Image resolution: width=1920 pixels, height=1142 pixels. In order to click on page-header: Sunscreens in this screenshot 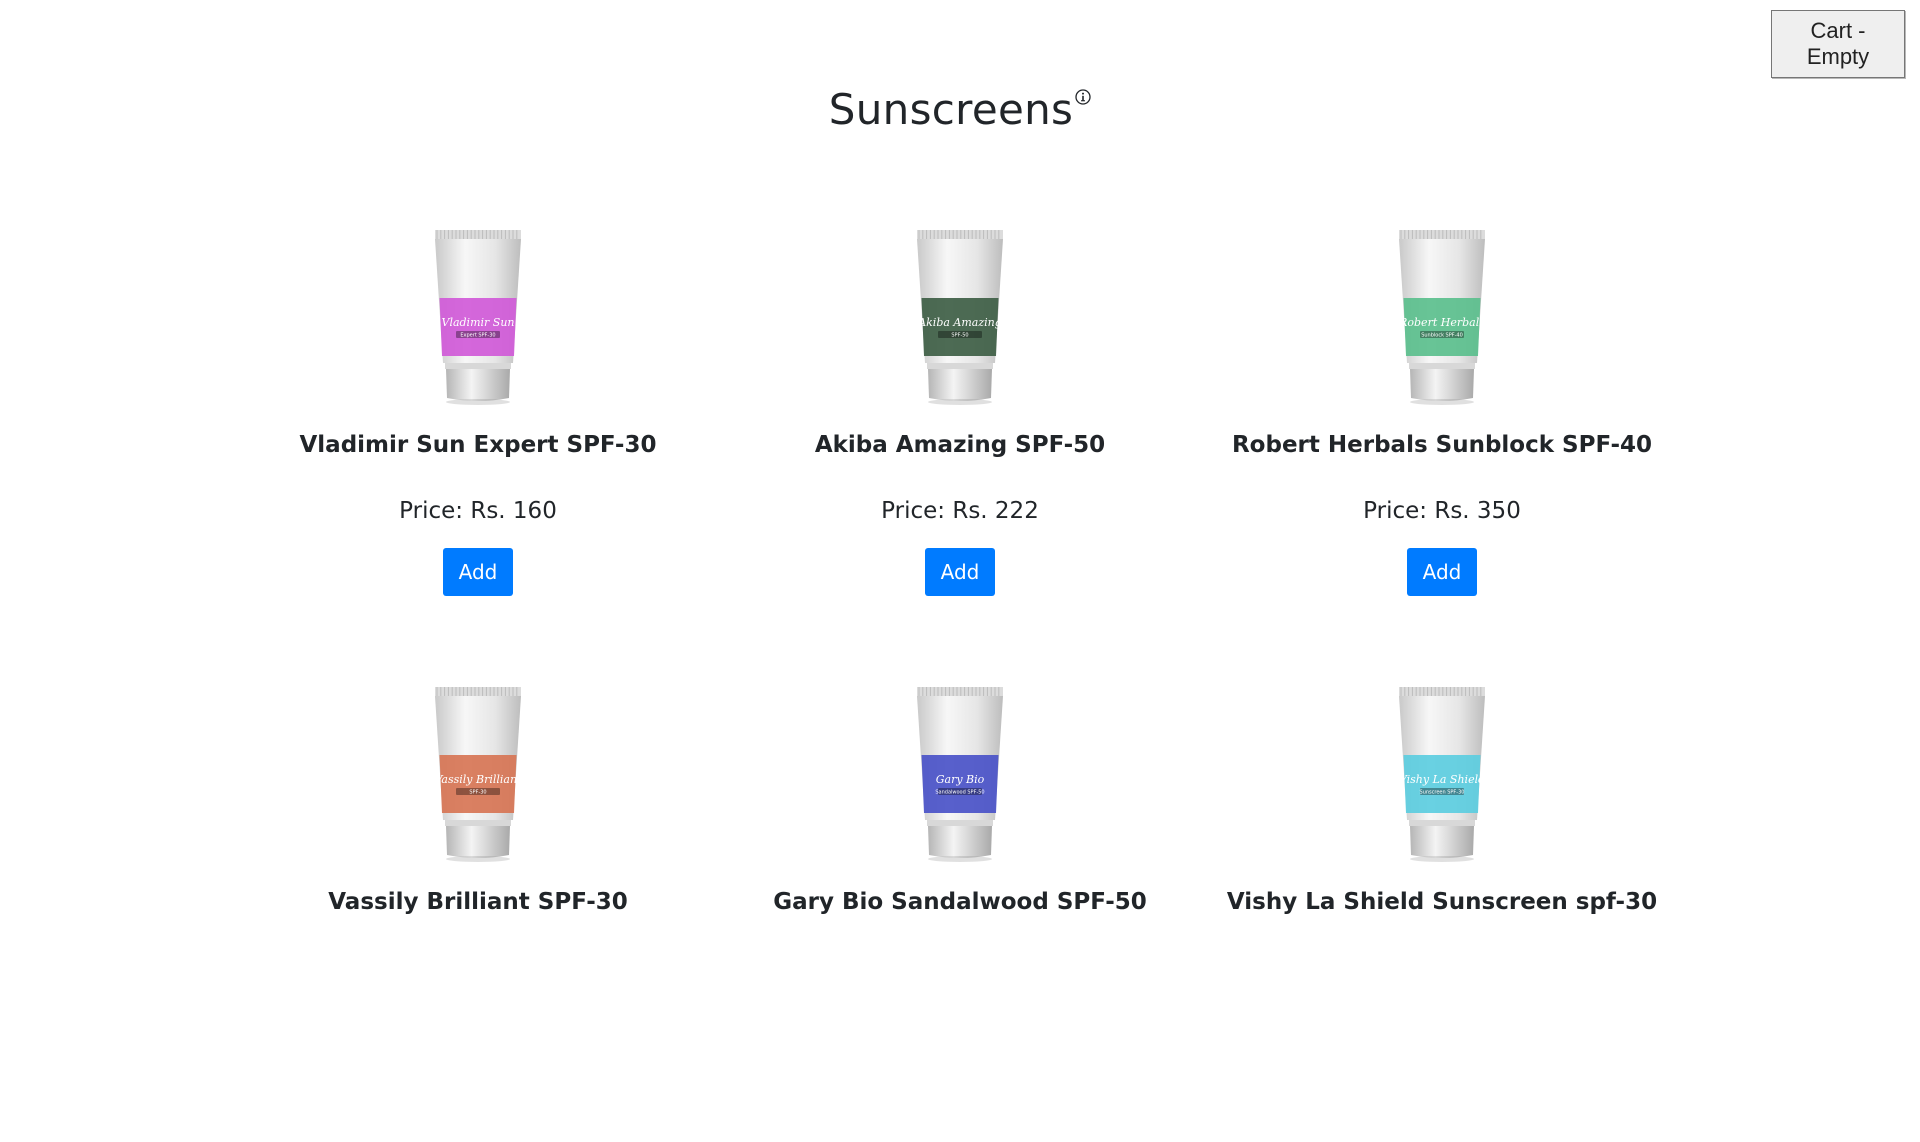, I will do `click(960, 109)`.